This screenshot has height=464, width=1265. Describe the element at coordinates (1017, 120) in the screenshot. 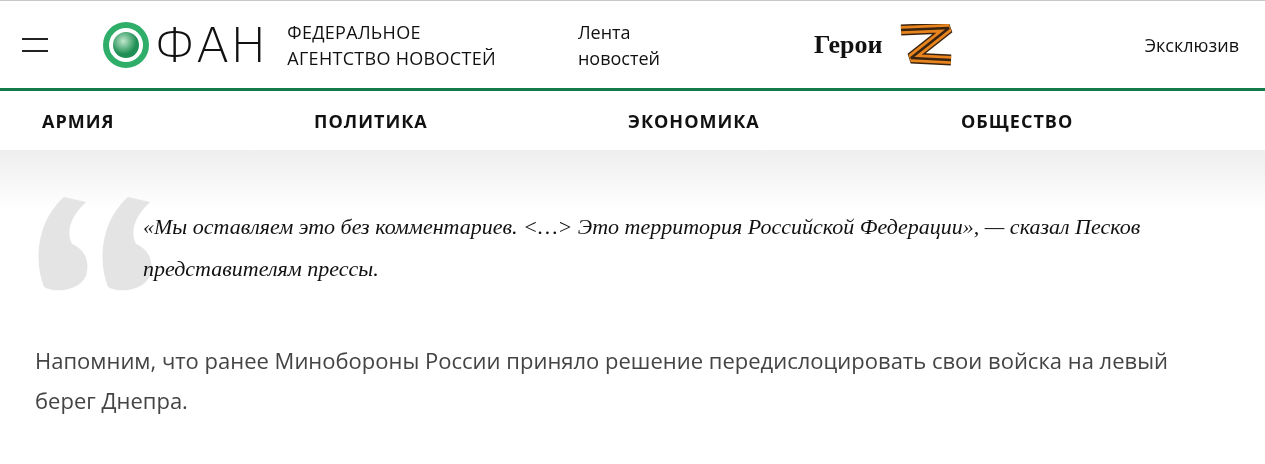

I see `nav-link: ОБЩЕСТВО` at that location.